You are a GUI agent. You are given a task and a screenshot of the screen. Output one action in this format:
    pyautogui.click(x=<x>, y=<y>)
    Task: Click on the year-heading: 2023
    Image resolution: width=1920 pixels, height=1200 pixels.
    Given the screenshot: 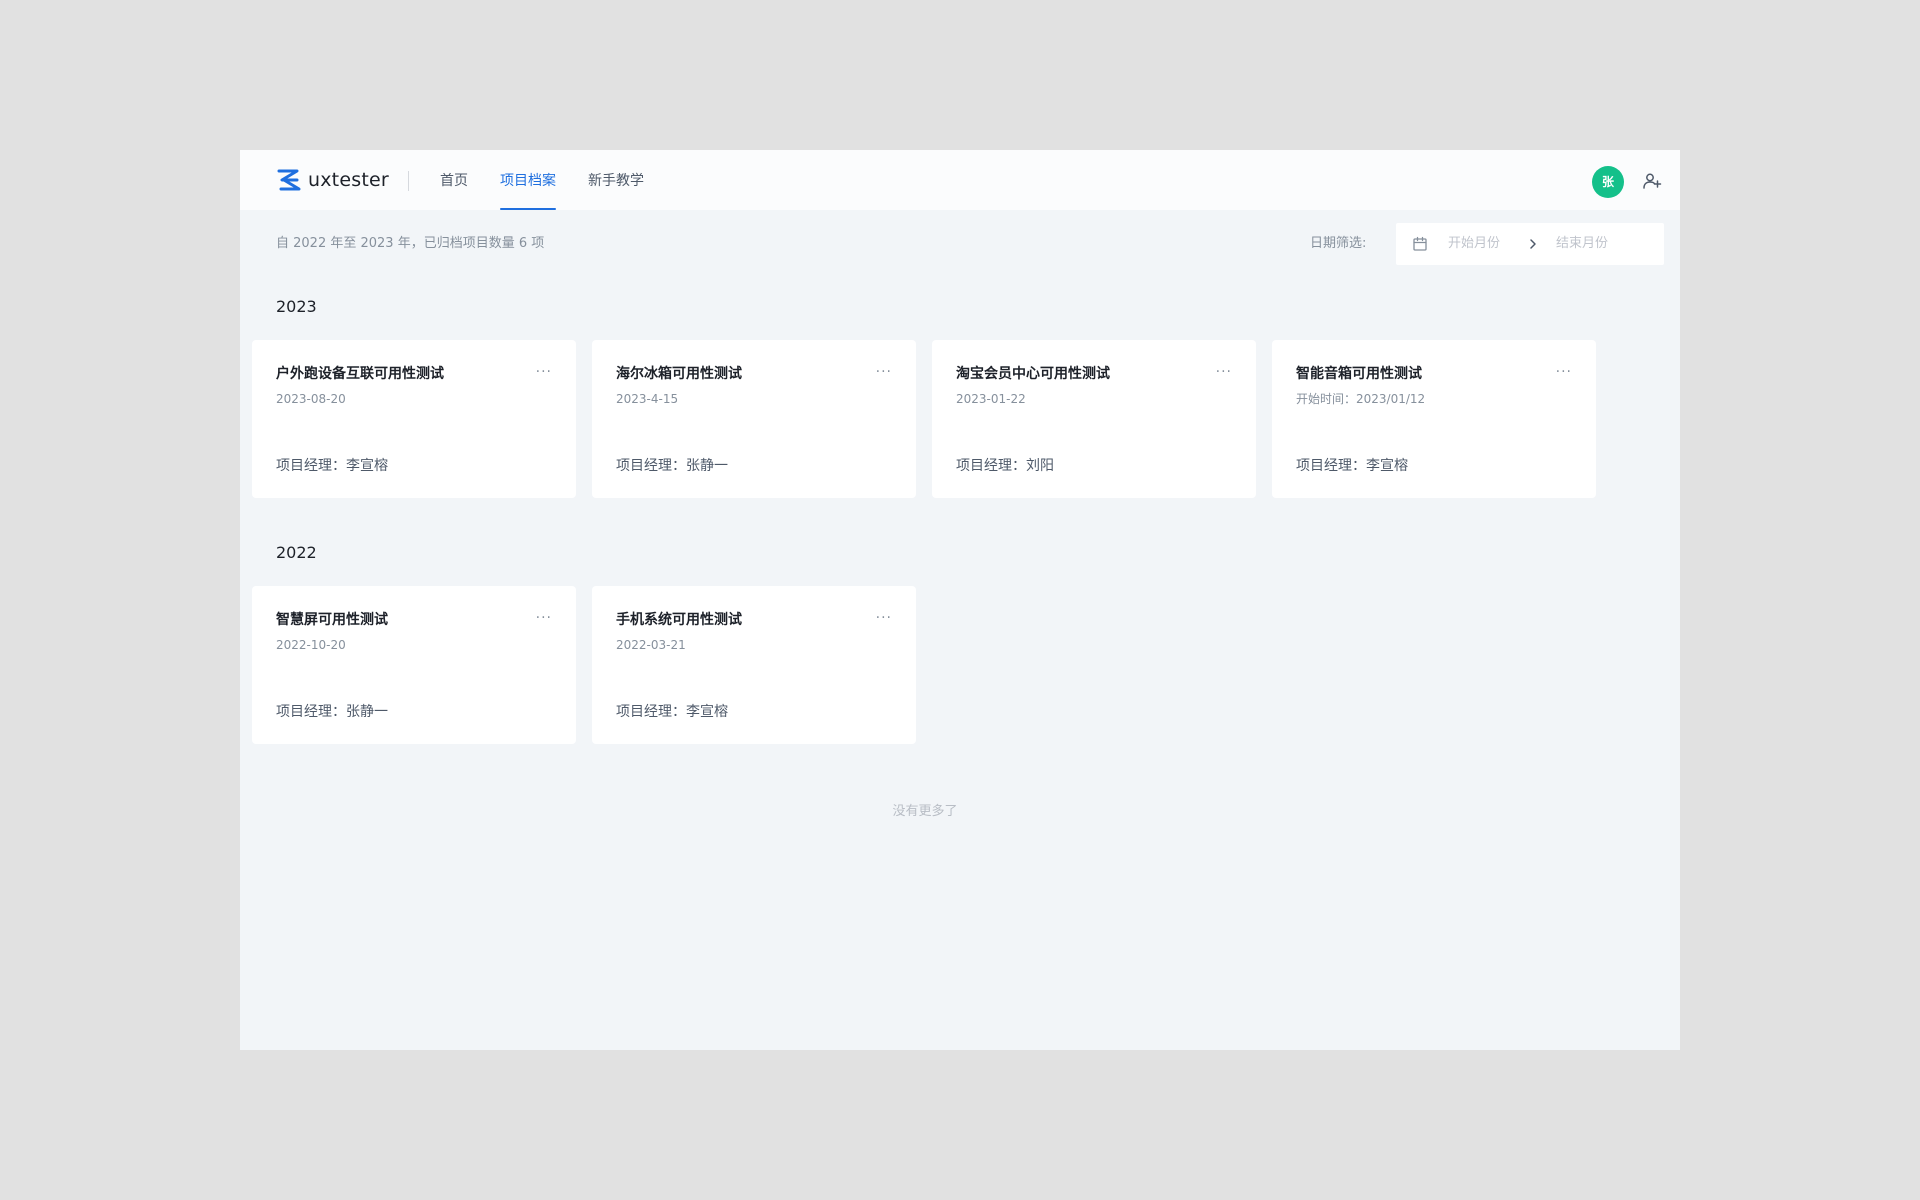 What is the action you would take?
    pyautogui.click(x=296, y=306)
    